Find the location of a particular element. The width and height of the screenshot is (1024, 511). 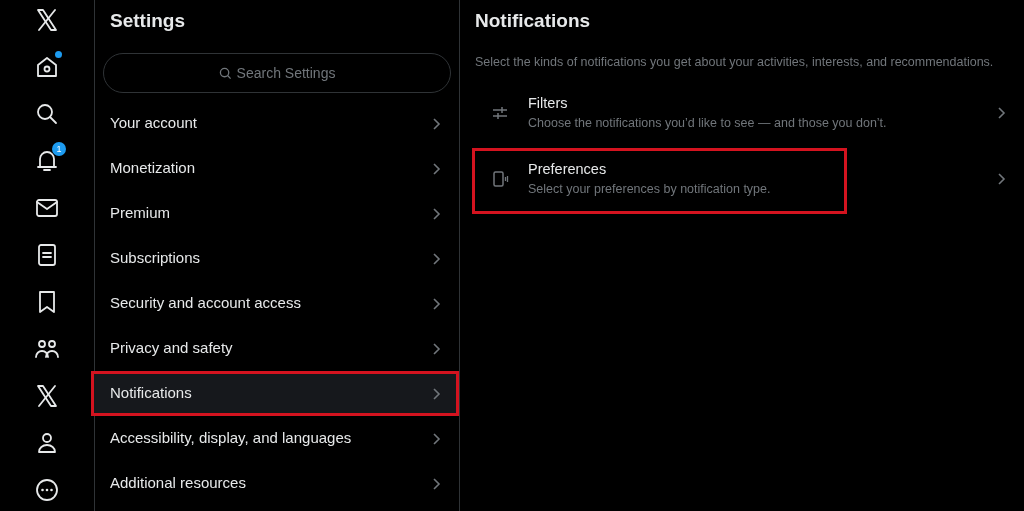

option-subtitle: Select your preferences by notification type. is located at coordinates (650, 190).